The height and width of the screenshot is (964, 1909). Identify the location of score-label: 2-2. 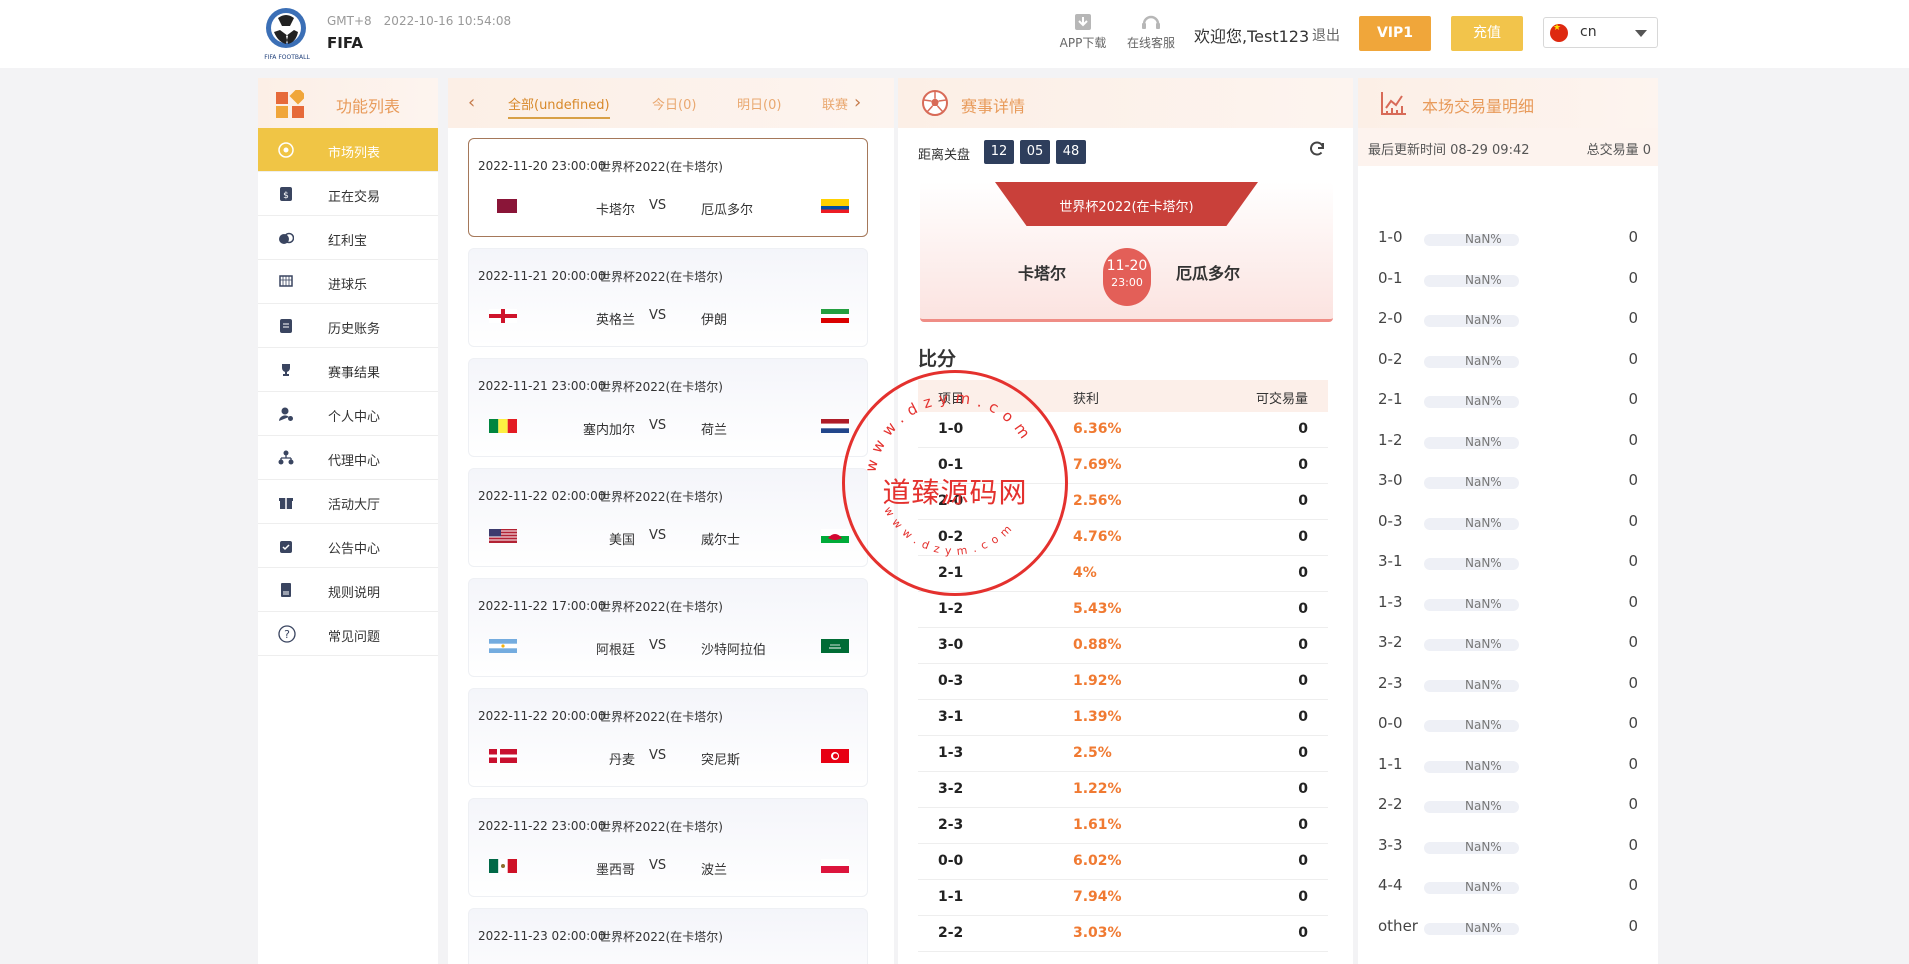
(1390, 804).